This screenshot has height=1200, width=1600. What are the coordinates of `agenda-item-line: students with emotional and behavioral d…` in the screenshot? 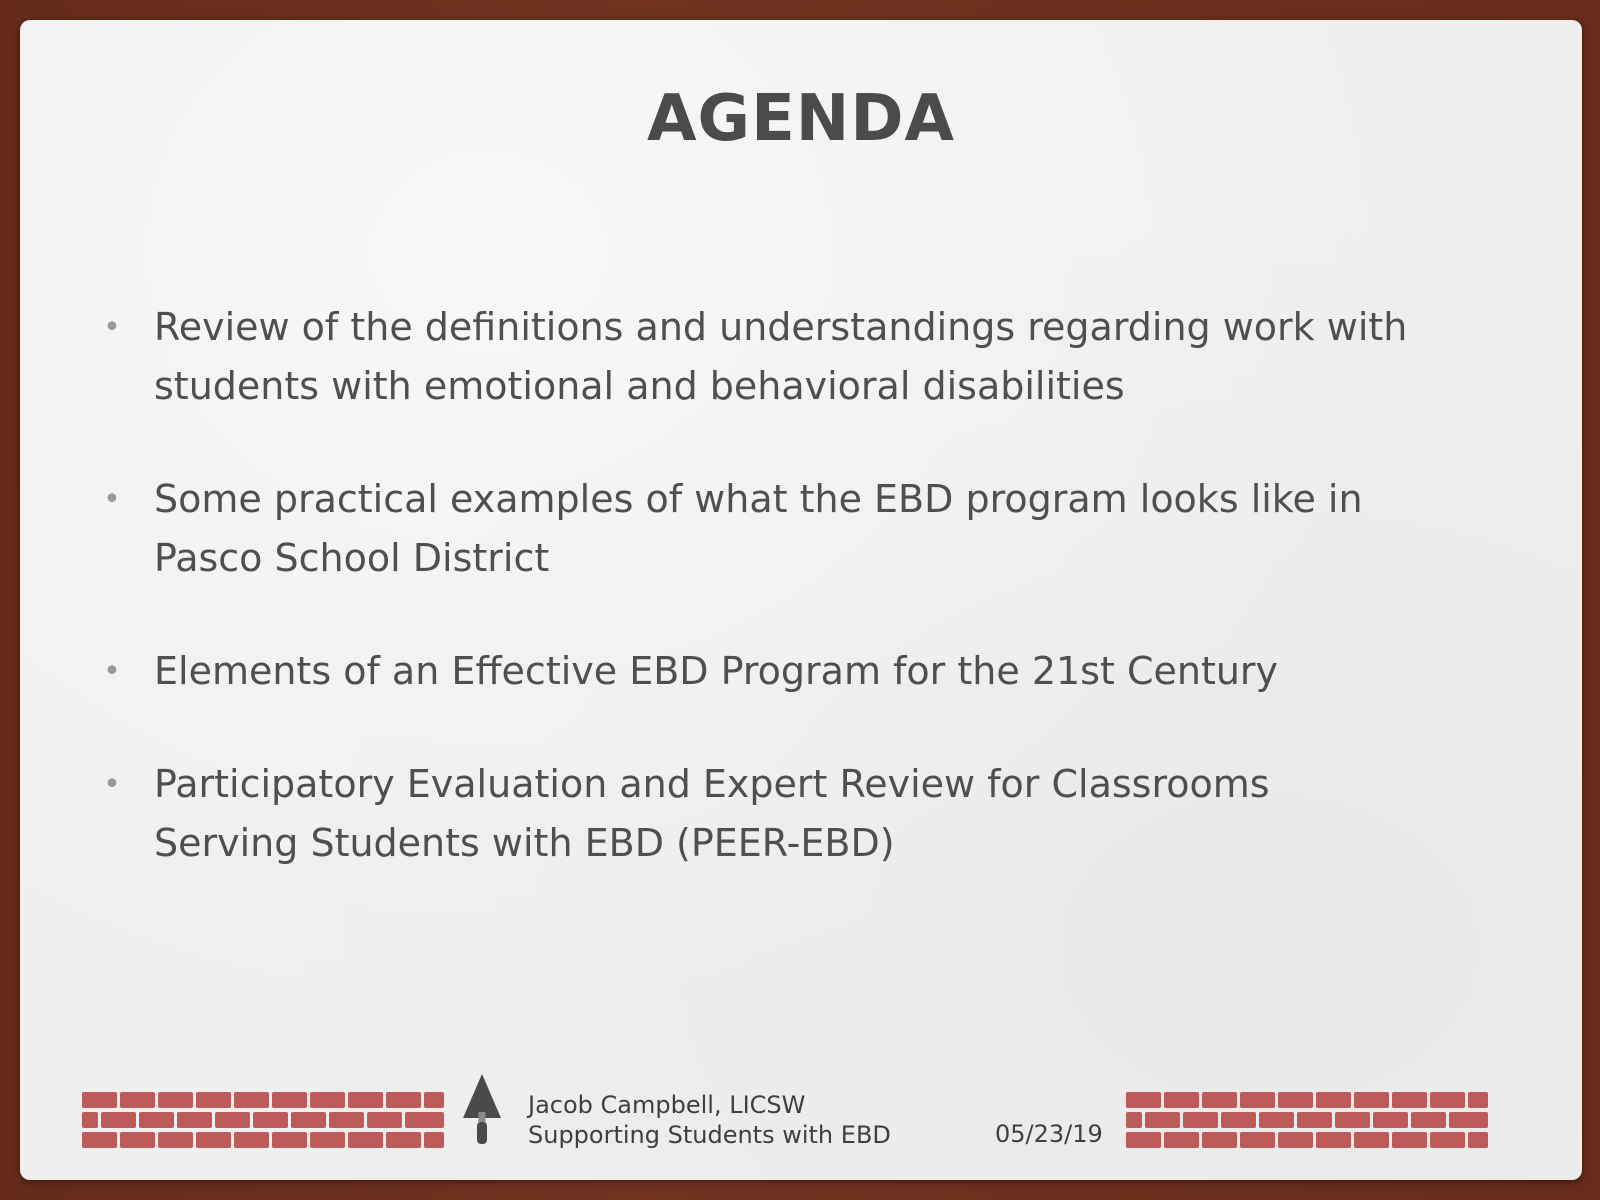 It's located at (639, 386).